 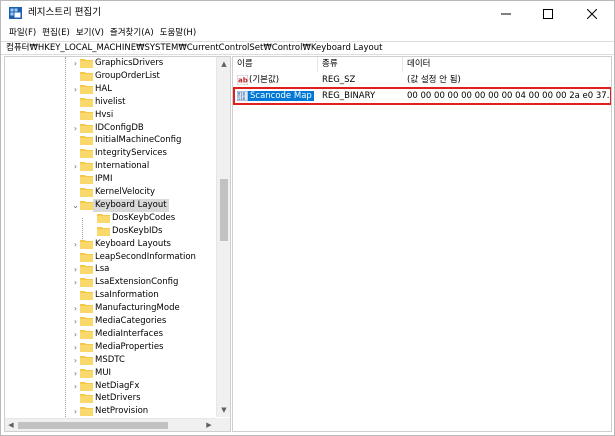 What do you see at coordinates (209, 425) in the screenshot?
I see `scroll-right-icon: ▶` at bounding box center [209, 425].